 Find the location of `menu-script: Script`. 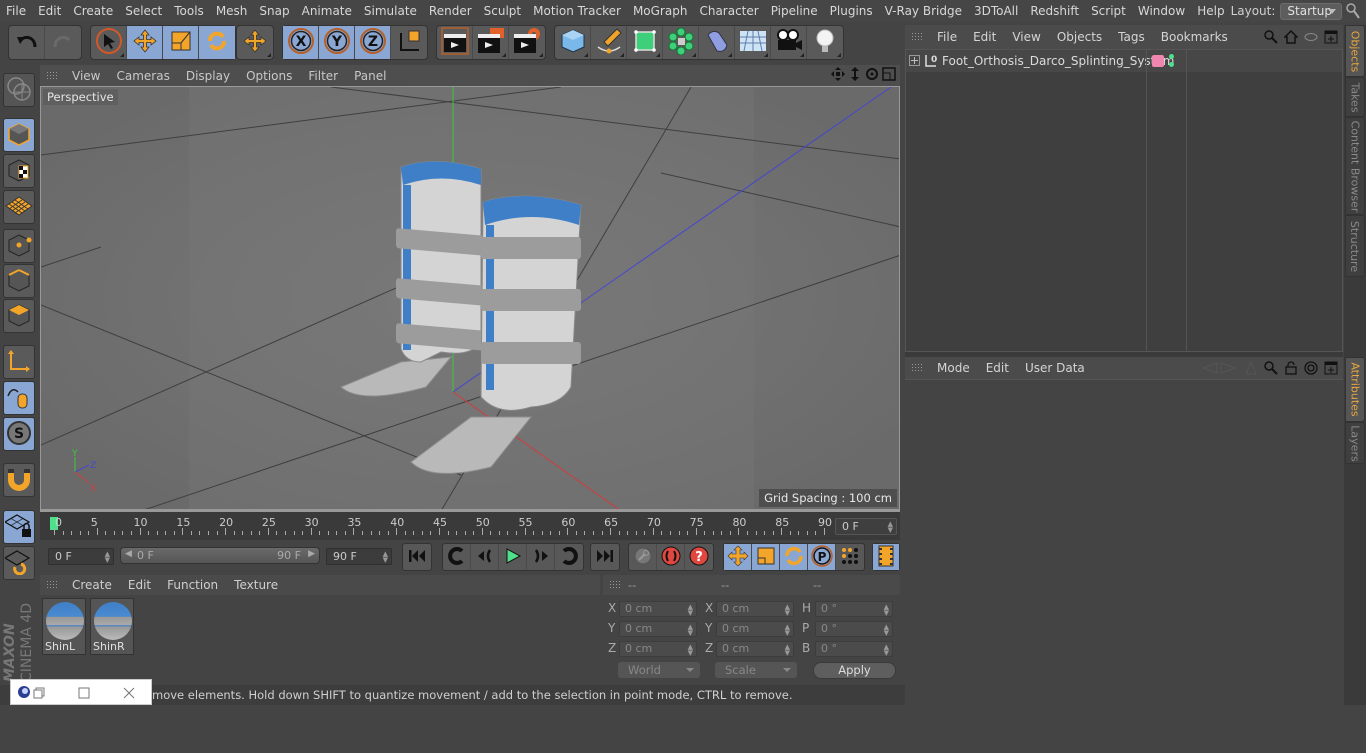

menu-script: Script is located at coordinates (1108, 11).